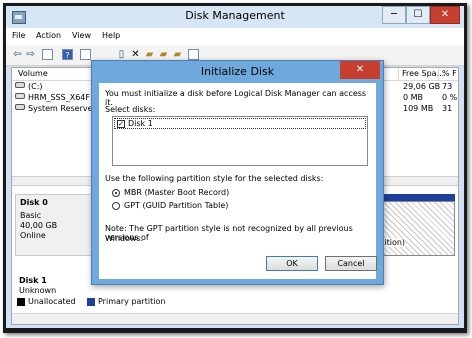 This screenshot has width=472, height=338. I want to click on search-icon, so click(193, 54).